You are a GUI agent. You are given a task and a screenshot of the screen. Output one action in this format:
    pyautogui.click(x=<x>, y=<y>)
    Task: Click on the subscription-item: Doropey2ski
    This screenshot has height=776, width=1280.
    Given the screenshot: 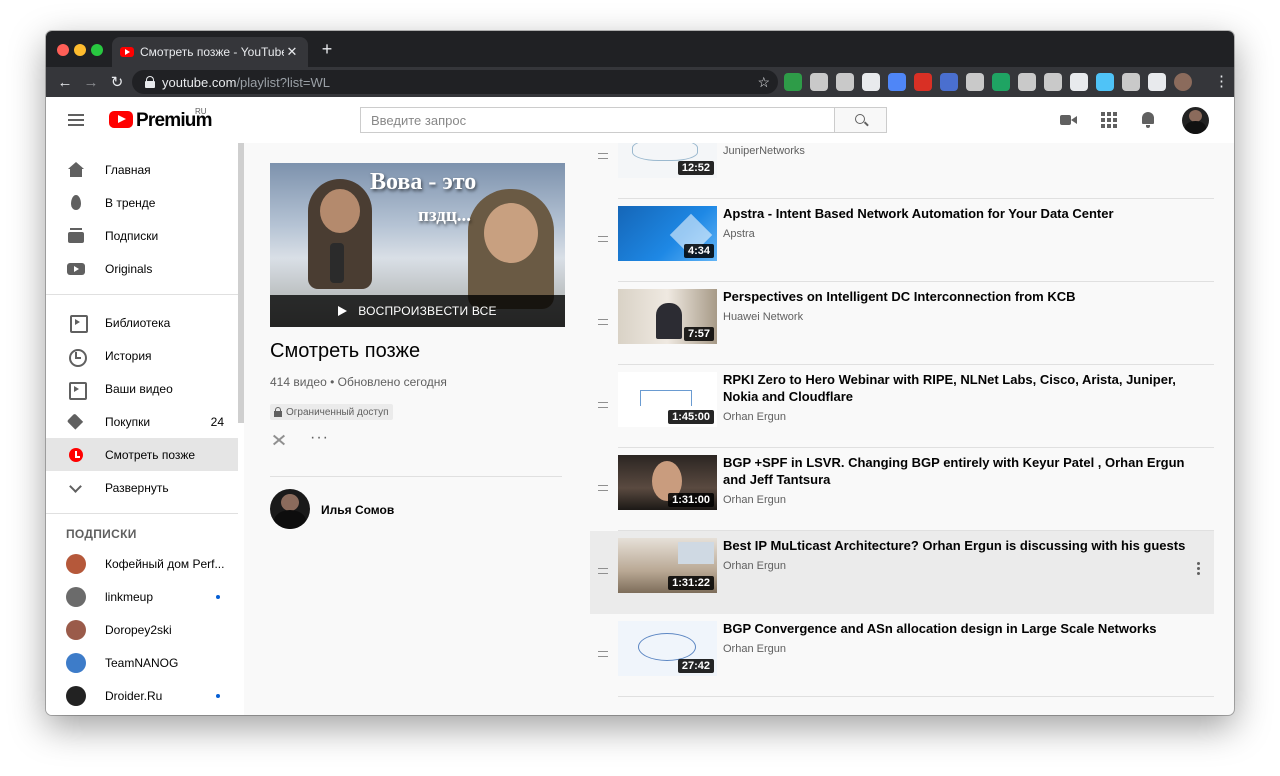 What is the action you would take?
    pyautogui.click(x=142, y=629)
    